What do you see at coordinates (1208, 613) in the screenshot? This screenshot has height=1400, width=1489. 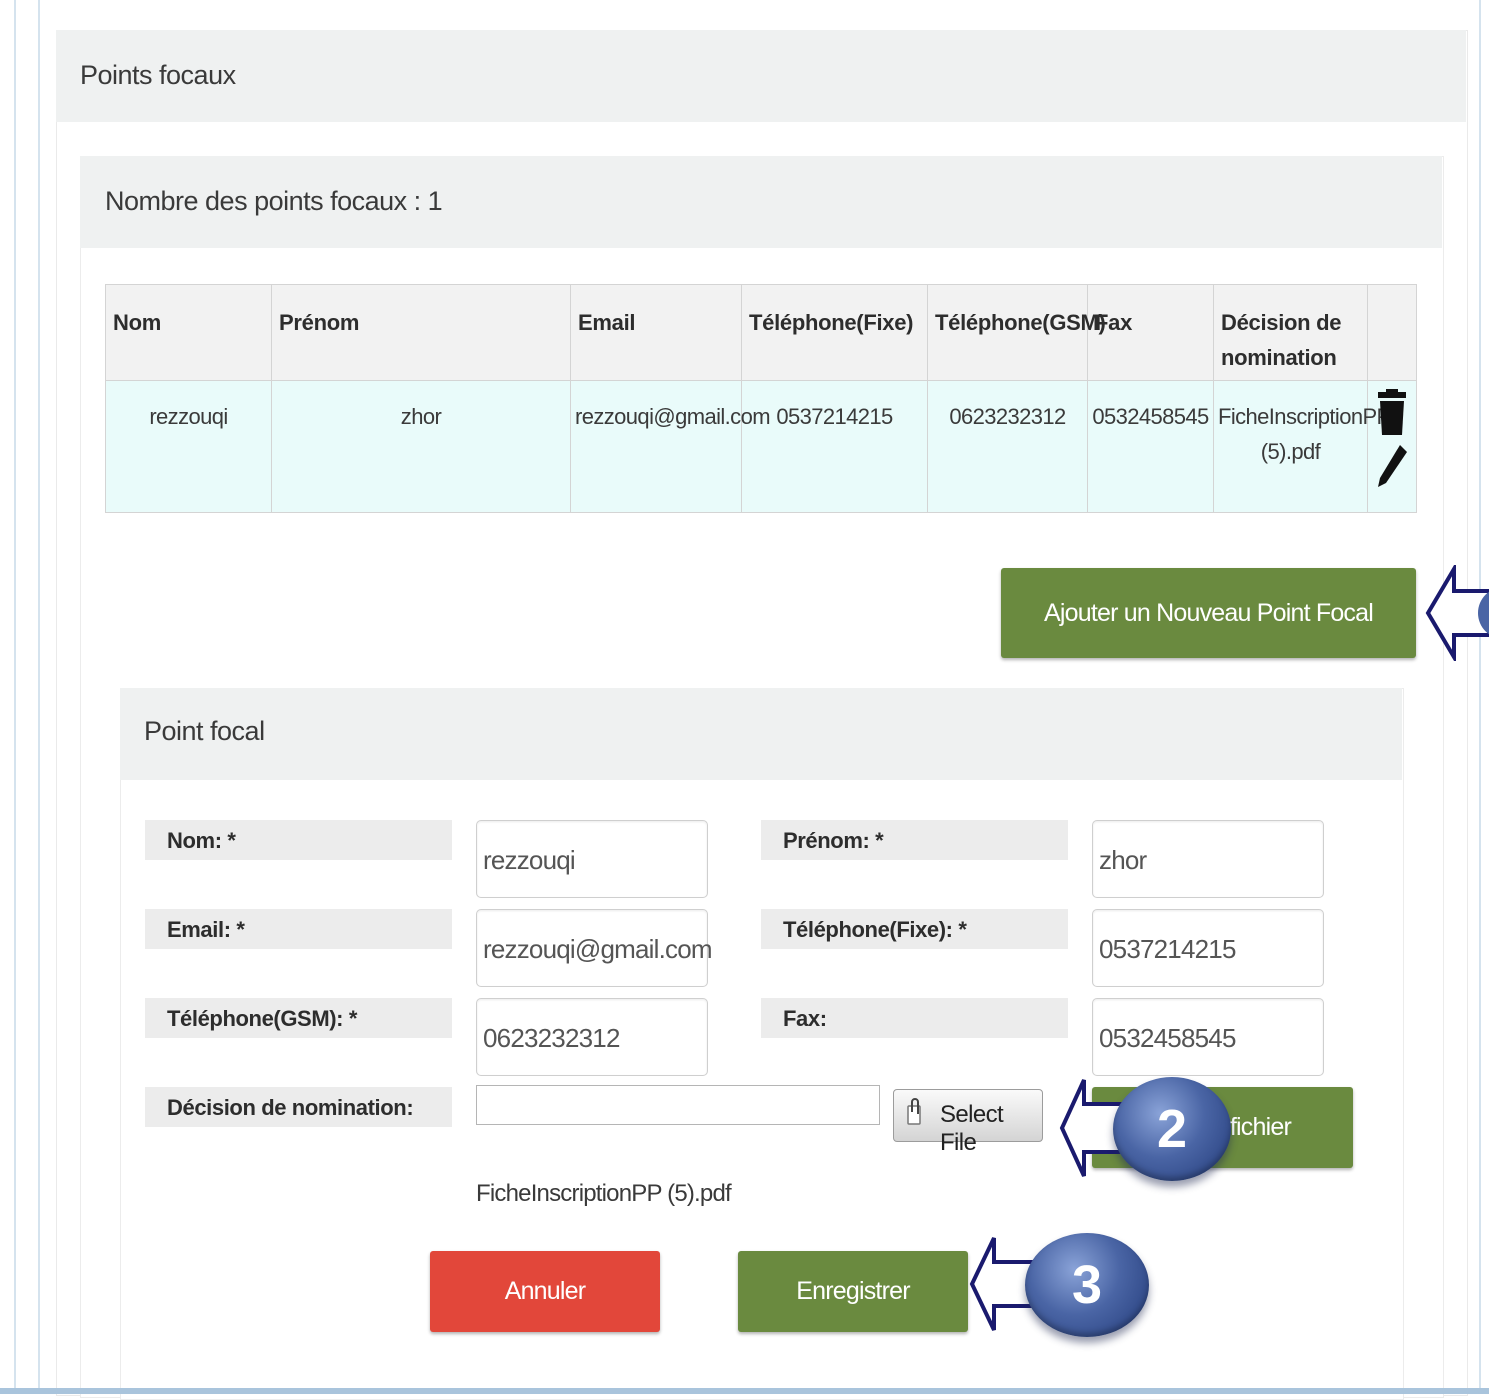 I see `add-point-focal-button: Ajouter un Nouveau Point Focal` at bounding box center [1208, 613].